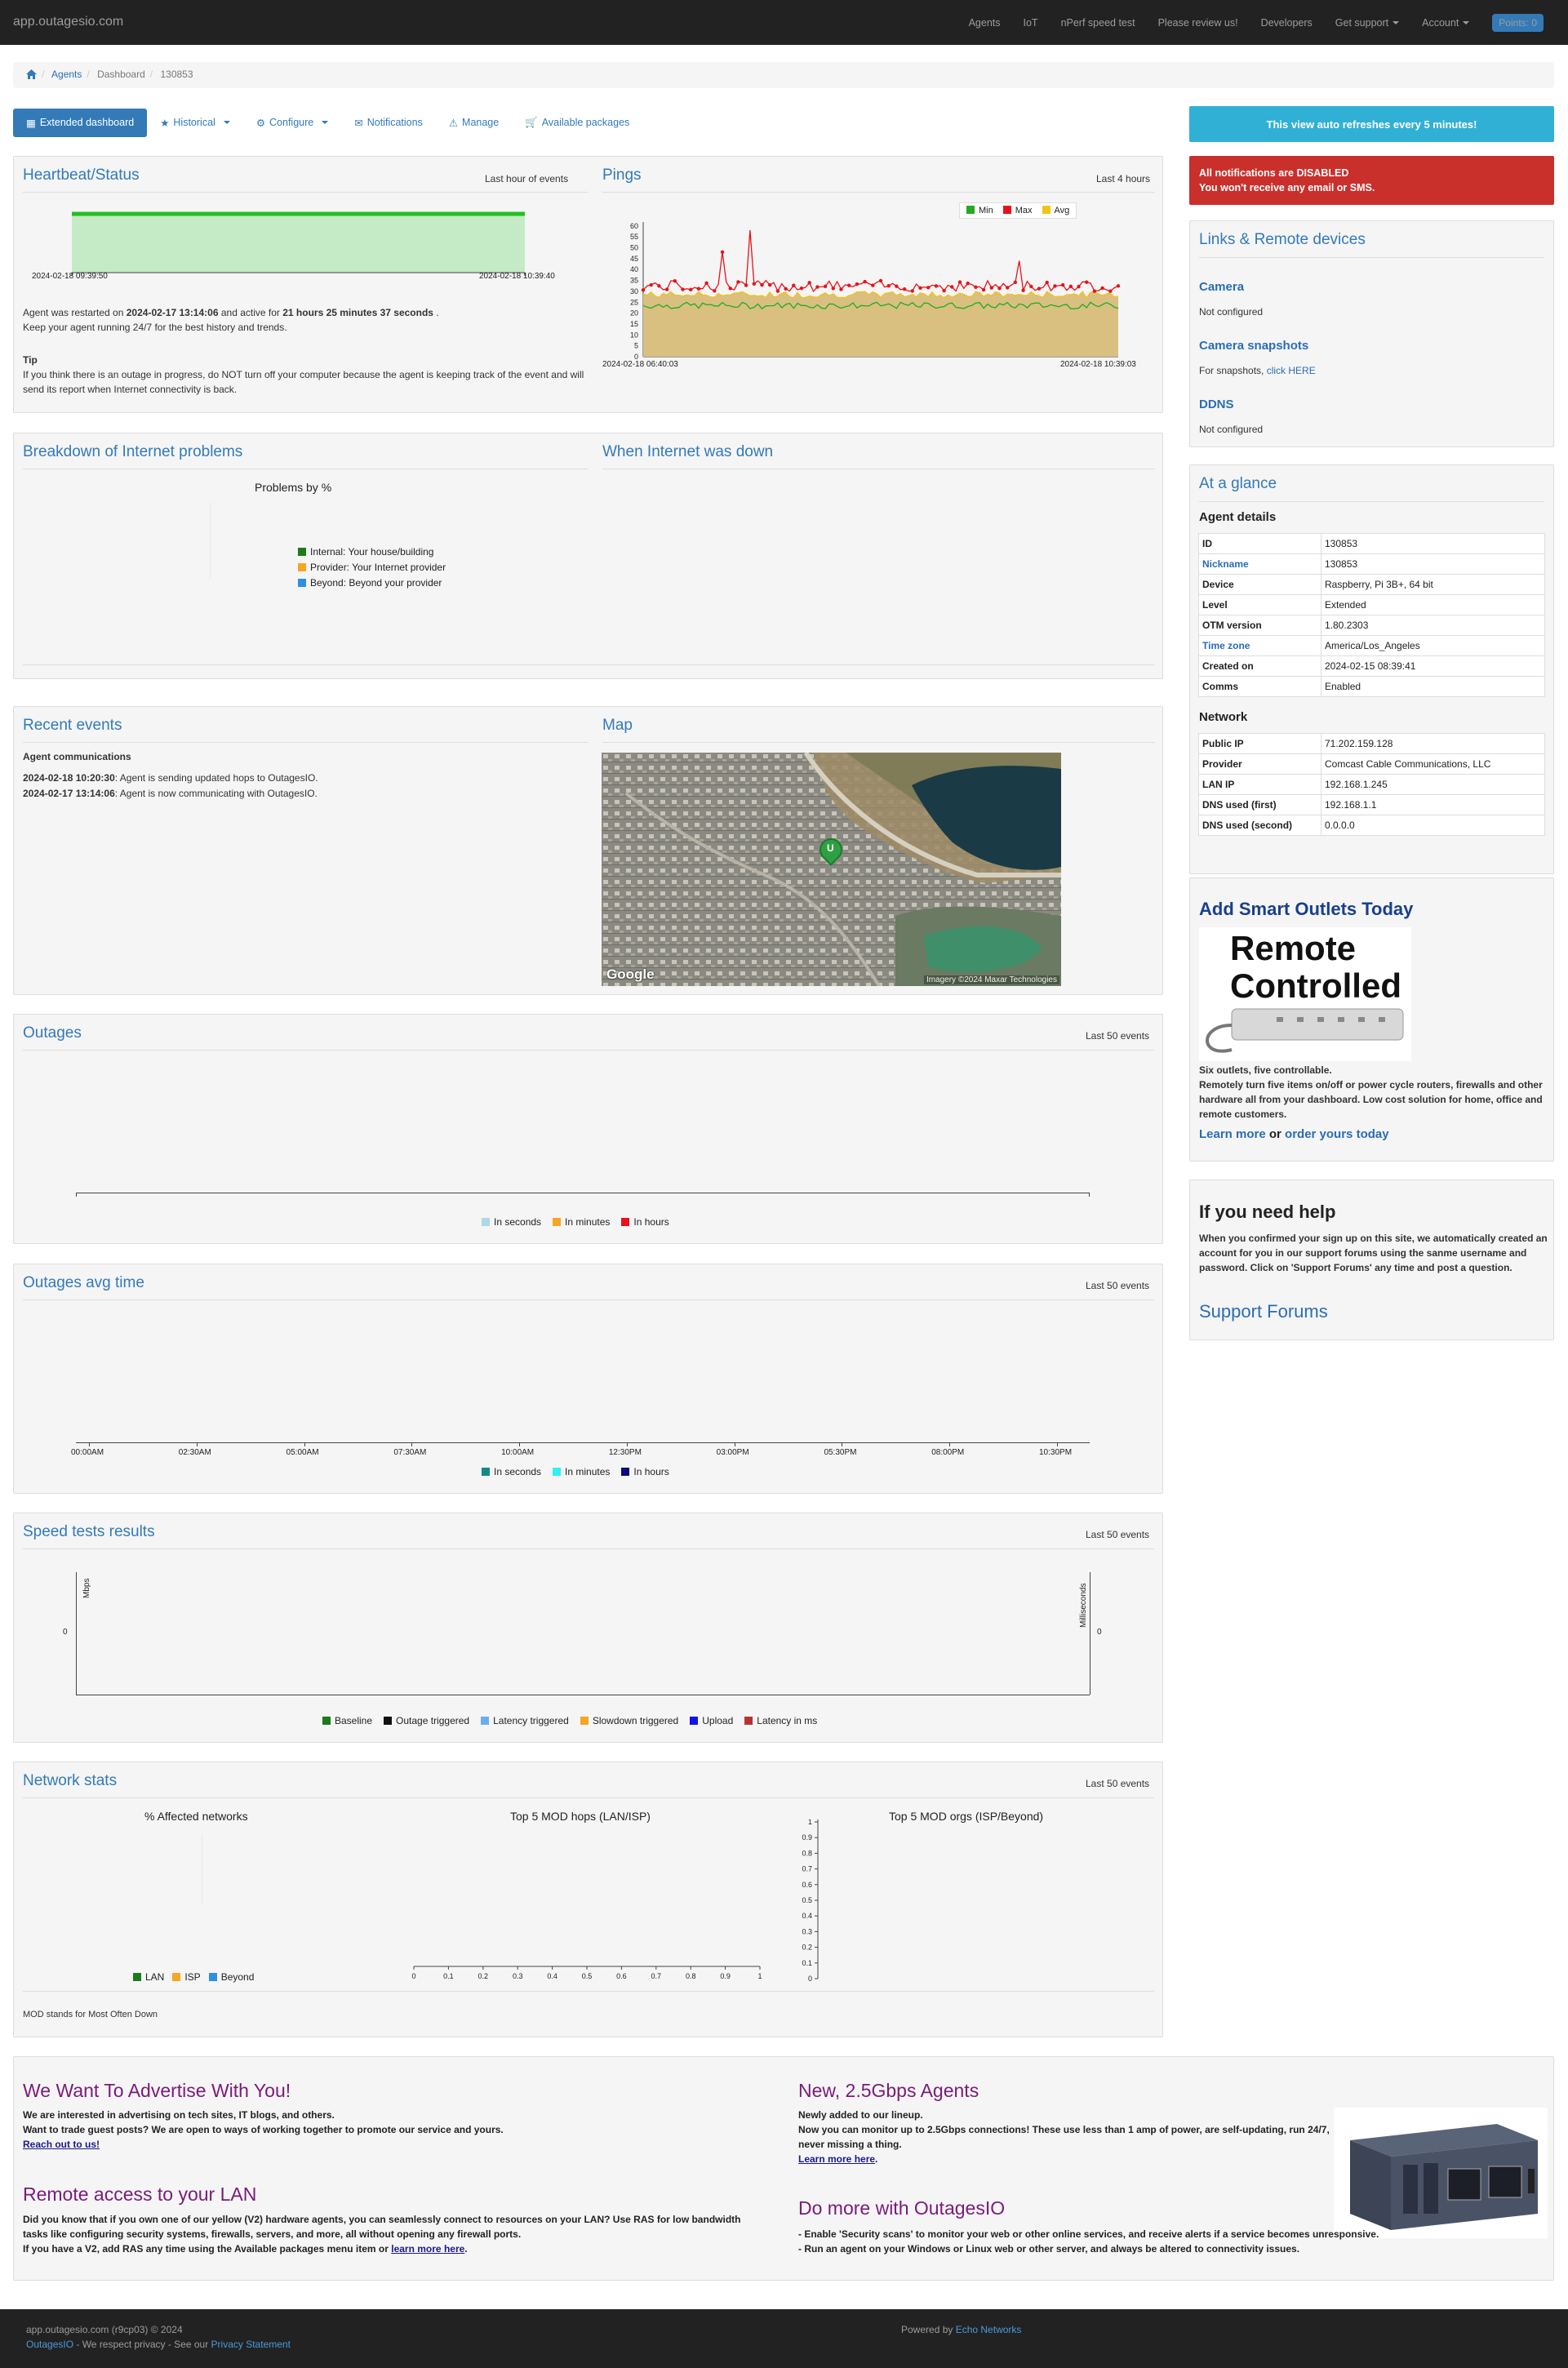  Describe the element at coordinates (50, 2344) in the screenshot. I see `footer-brand-link: OutagesIO` at that location.